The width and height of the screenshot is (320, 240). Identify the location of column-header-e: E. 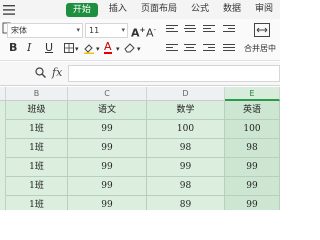
(252, 94).